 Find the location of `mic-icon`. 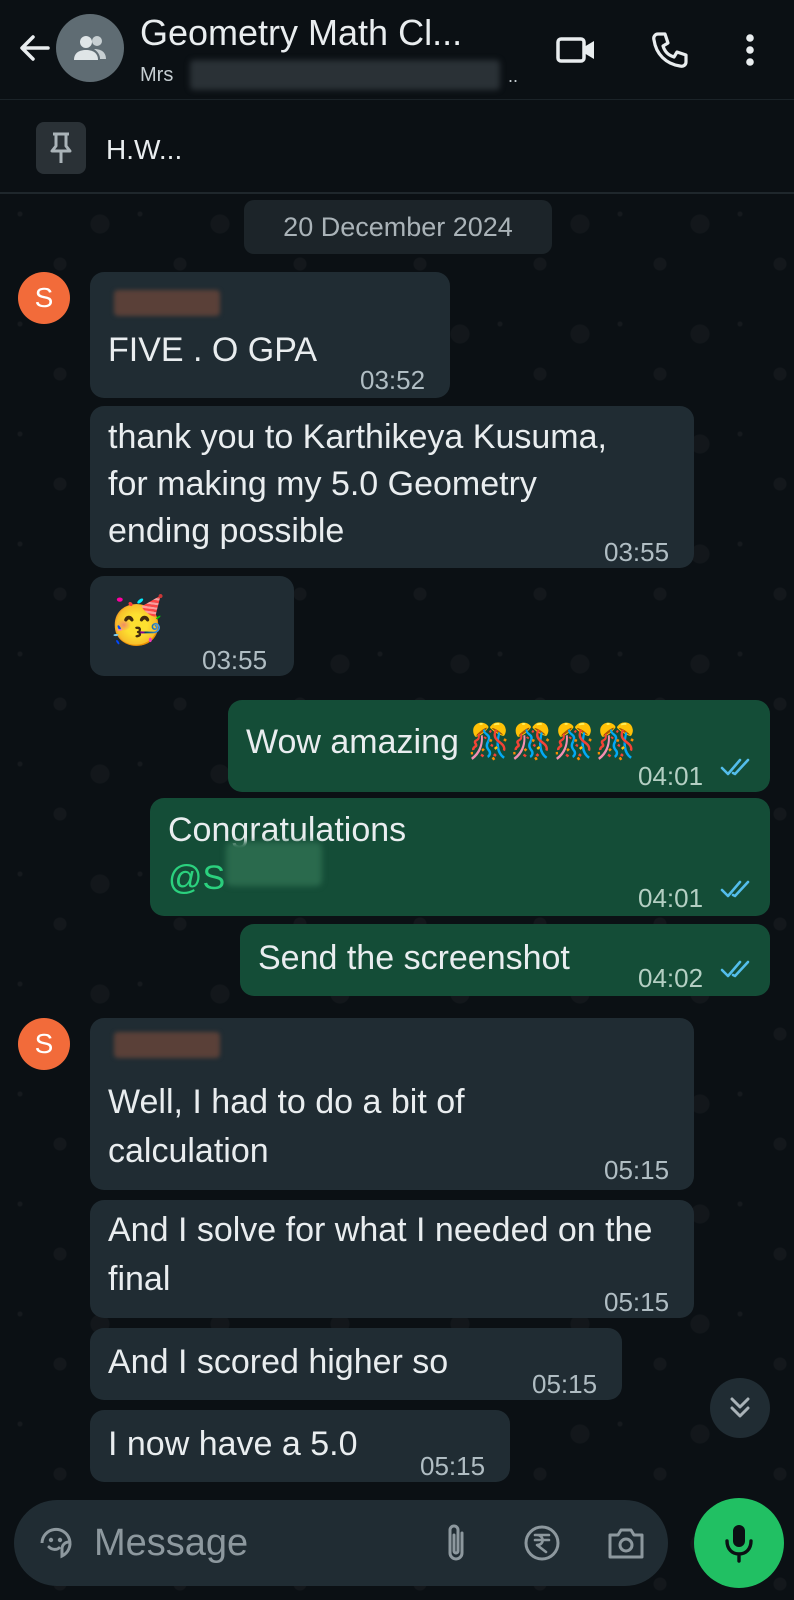

mic-icon is located at coordinates (739, 1544).